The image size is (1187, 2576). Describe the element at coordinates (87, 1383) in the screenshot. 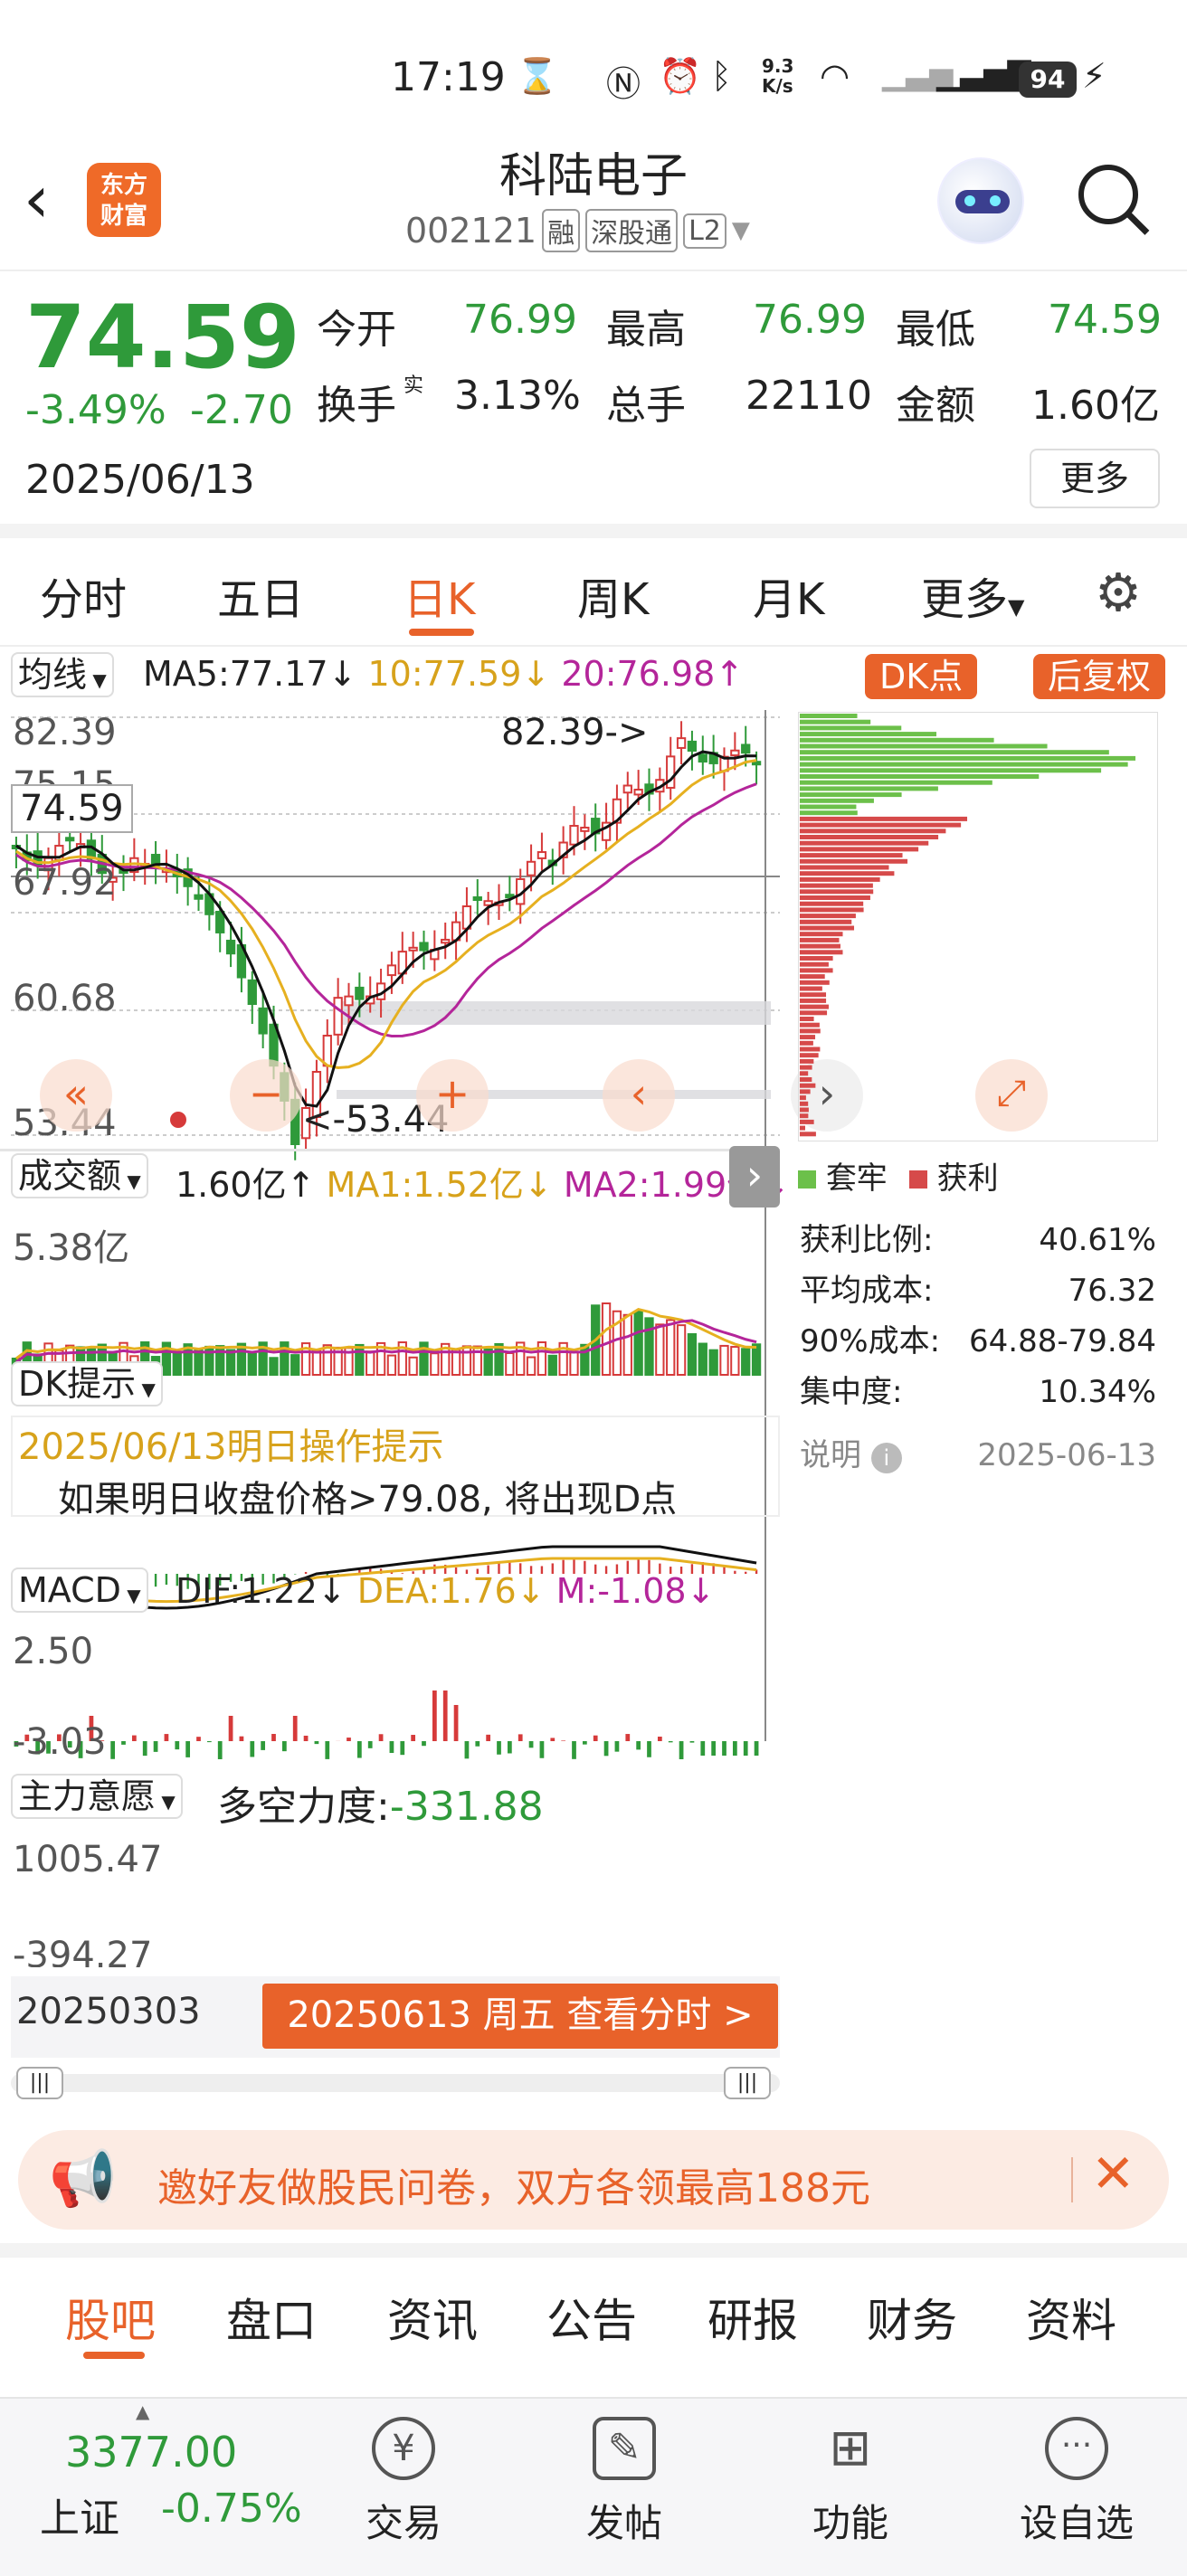

I see `dk-select: DK提示 ▼` at that location.